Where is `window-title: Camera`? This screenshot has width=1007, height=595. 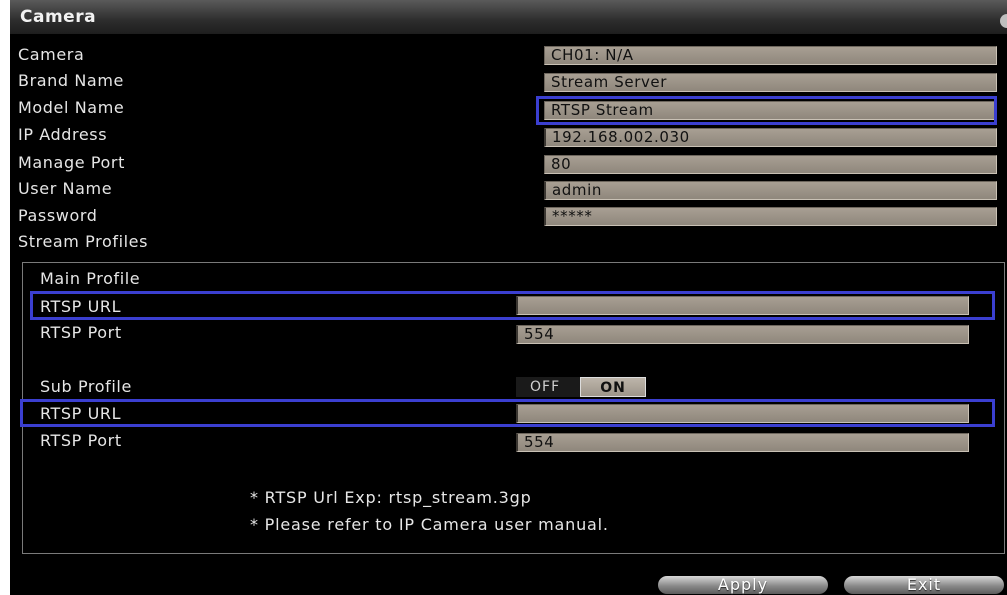
window-title: Camera is located at coordinates (58, 17).